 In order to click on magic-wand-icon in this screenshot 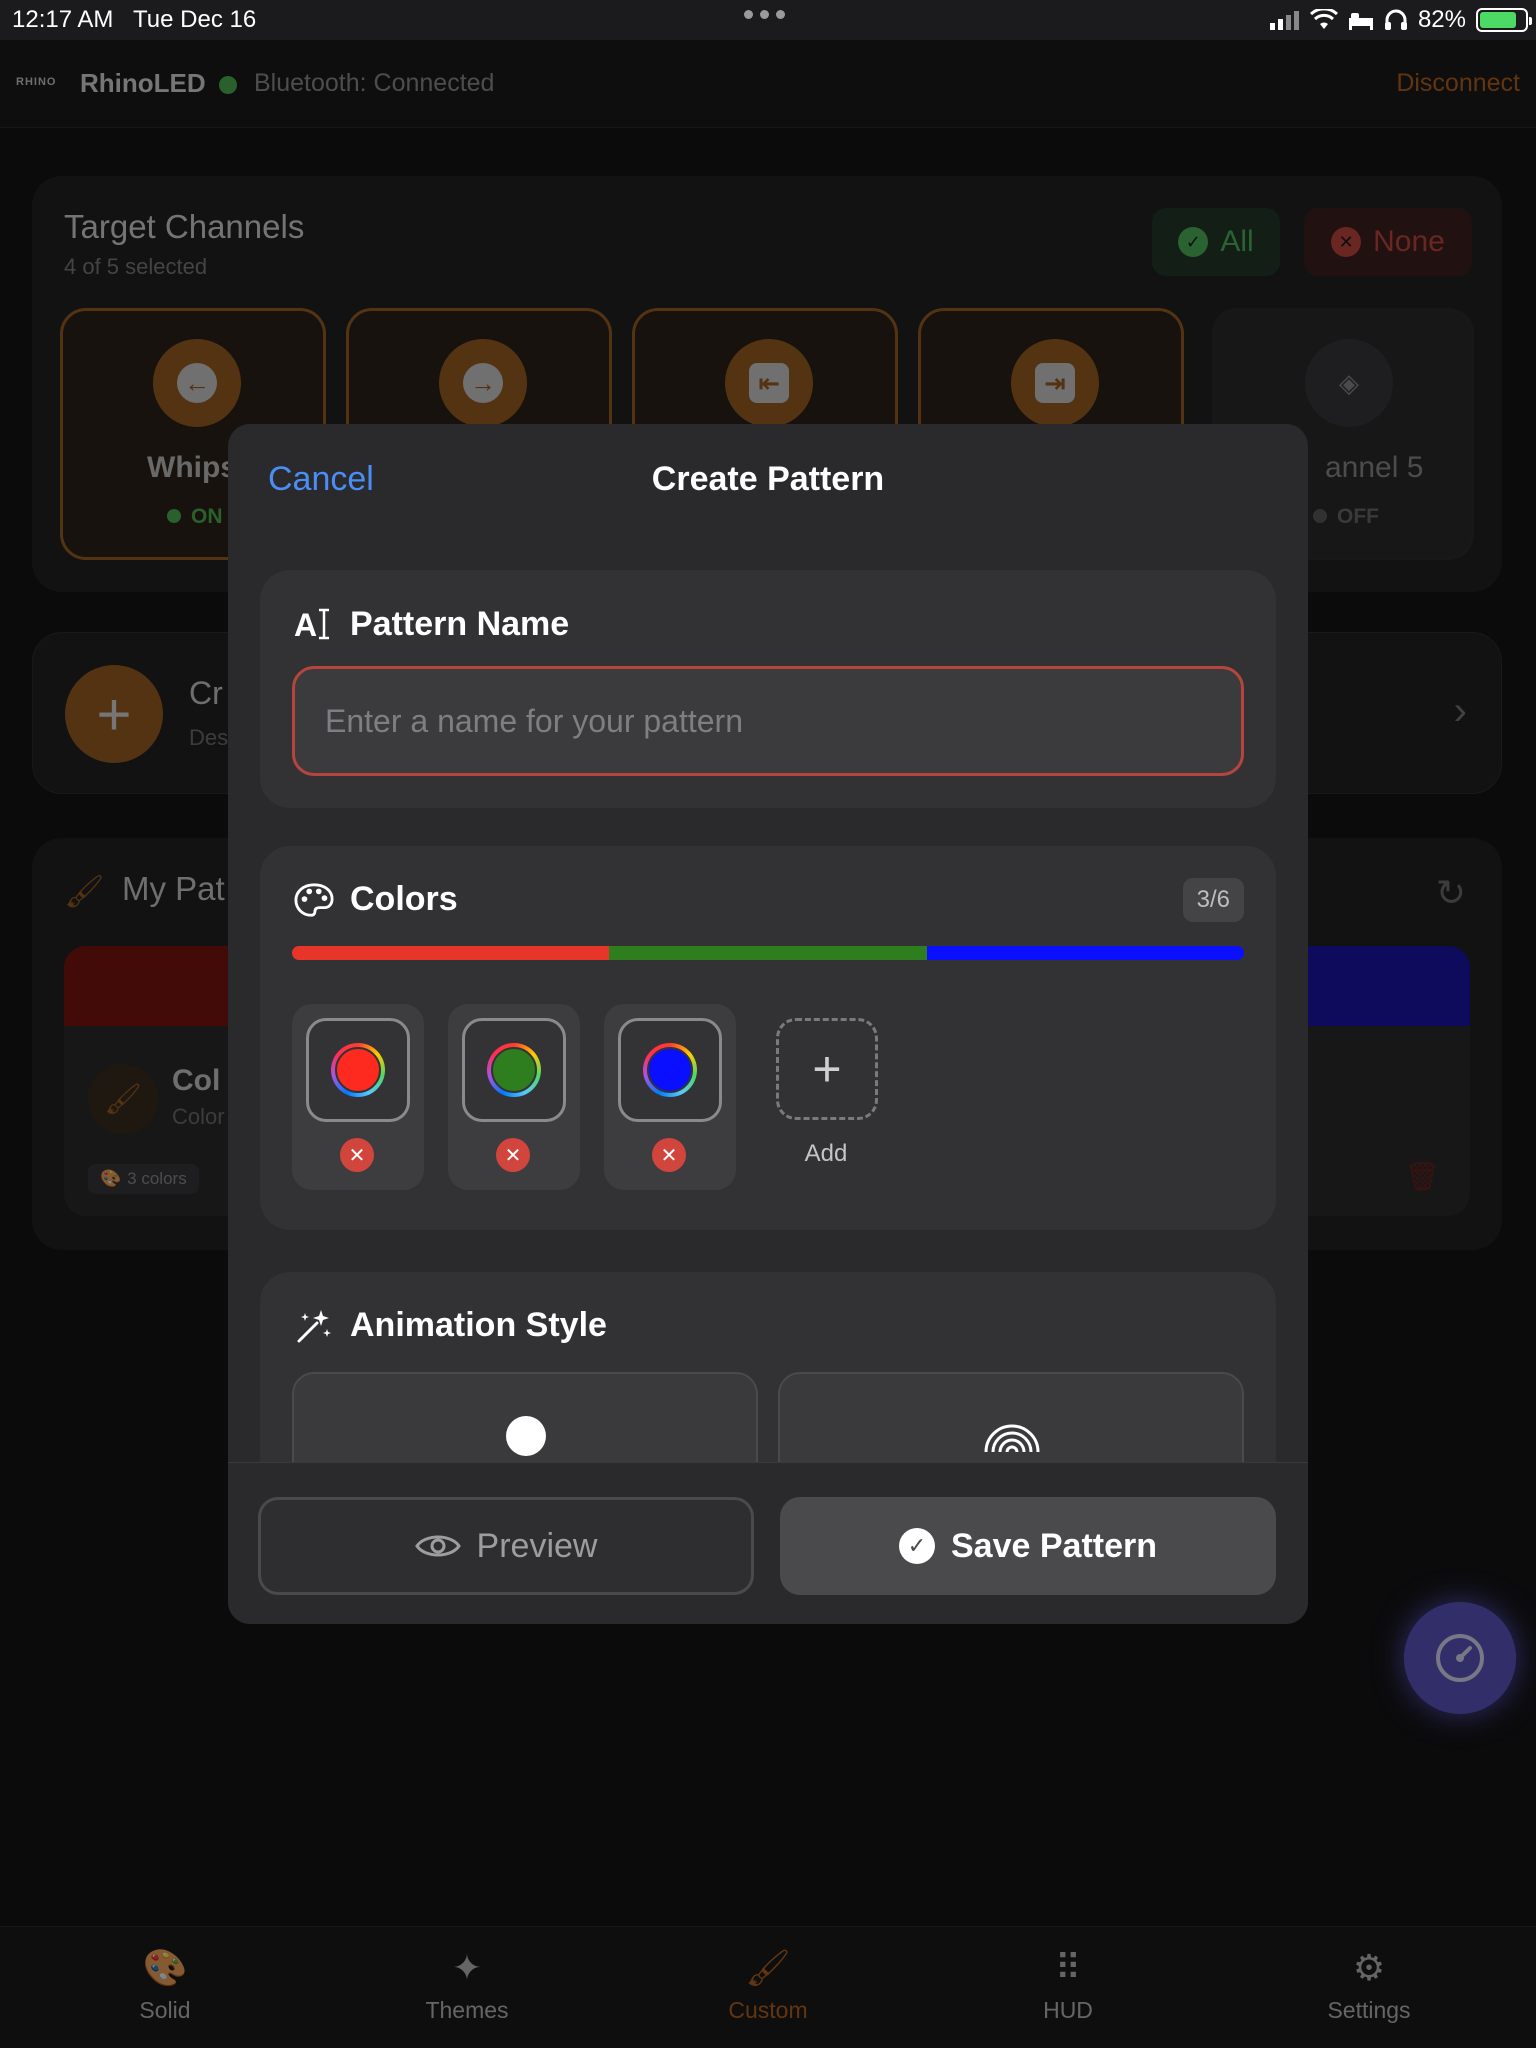, I will do `click(314, 1326)`.